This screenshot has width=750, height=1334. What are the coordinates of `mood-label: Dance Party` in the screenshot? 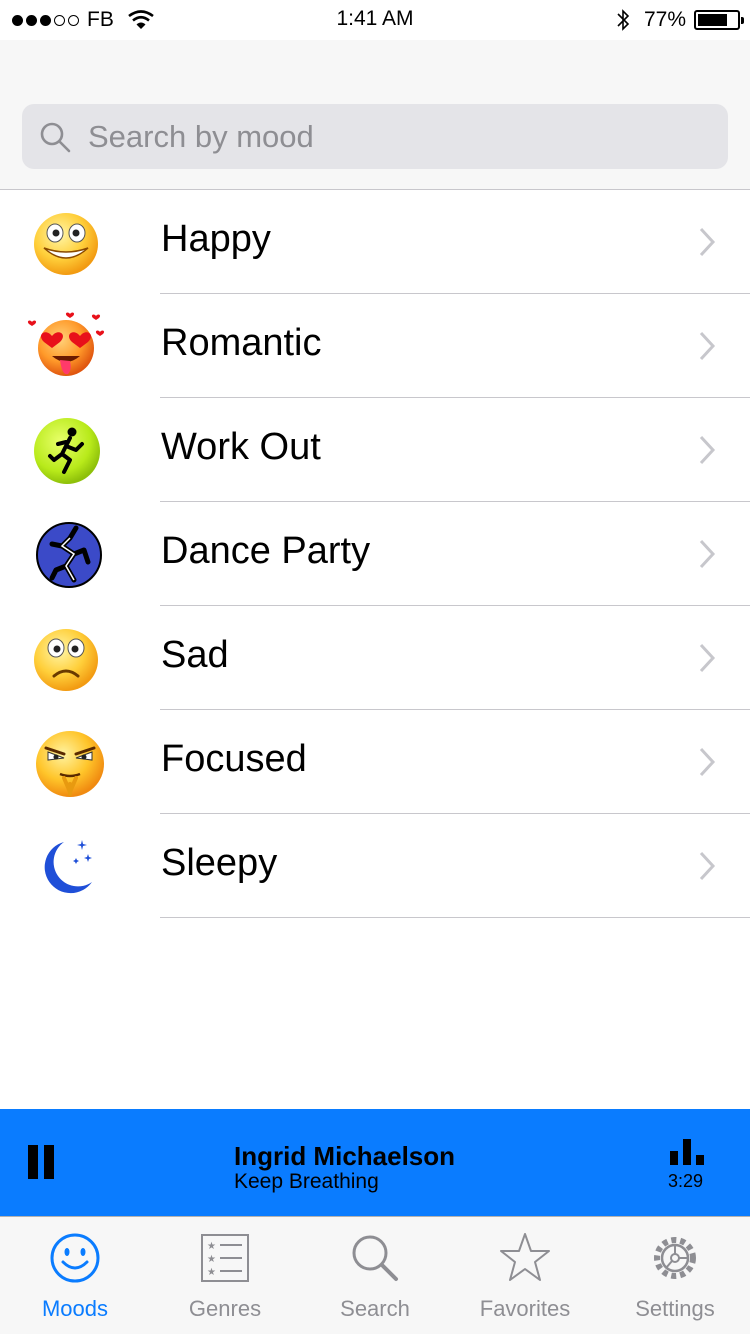 It's located at (266, 551).